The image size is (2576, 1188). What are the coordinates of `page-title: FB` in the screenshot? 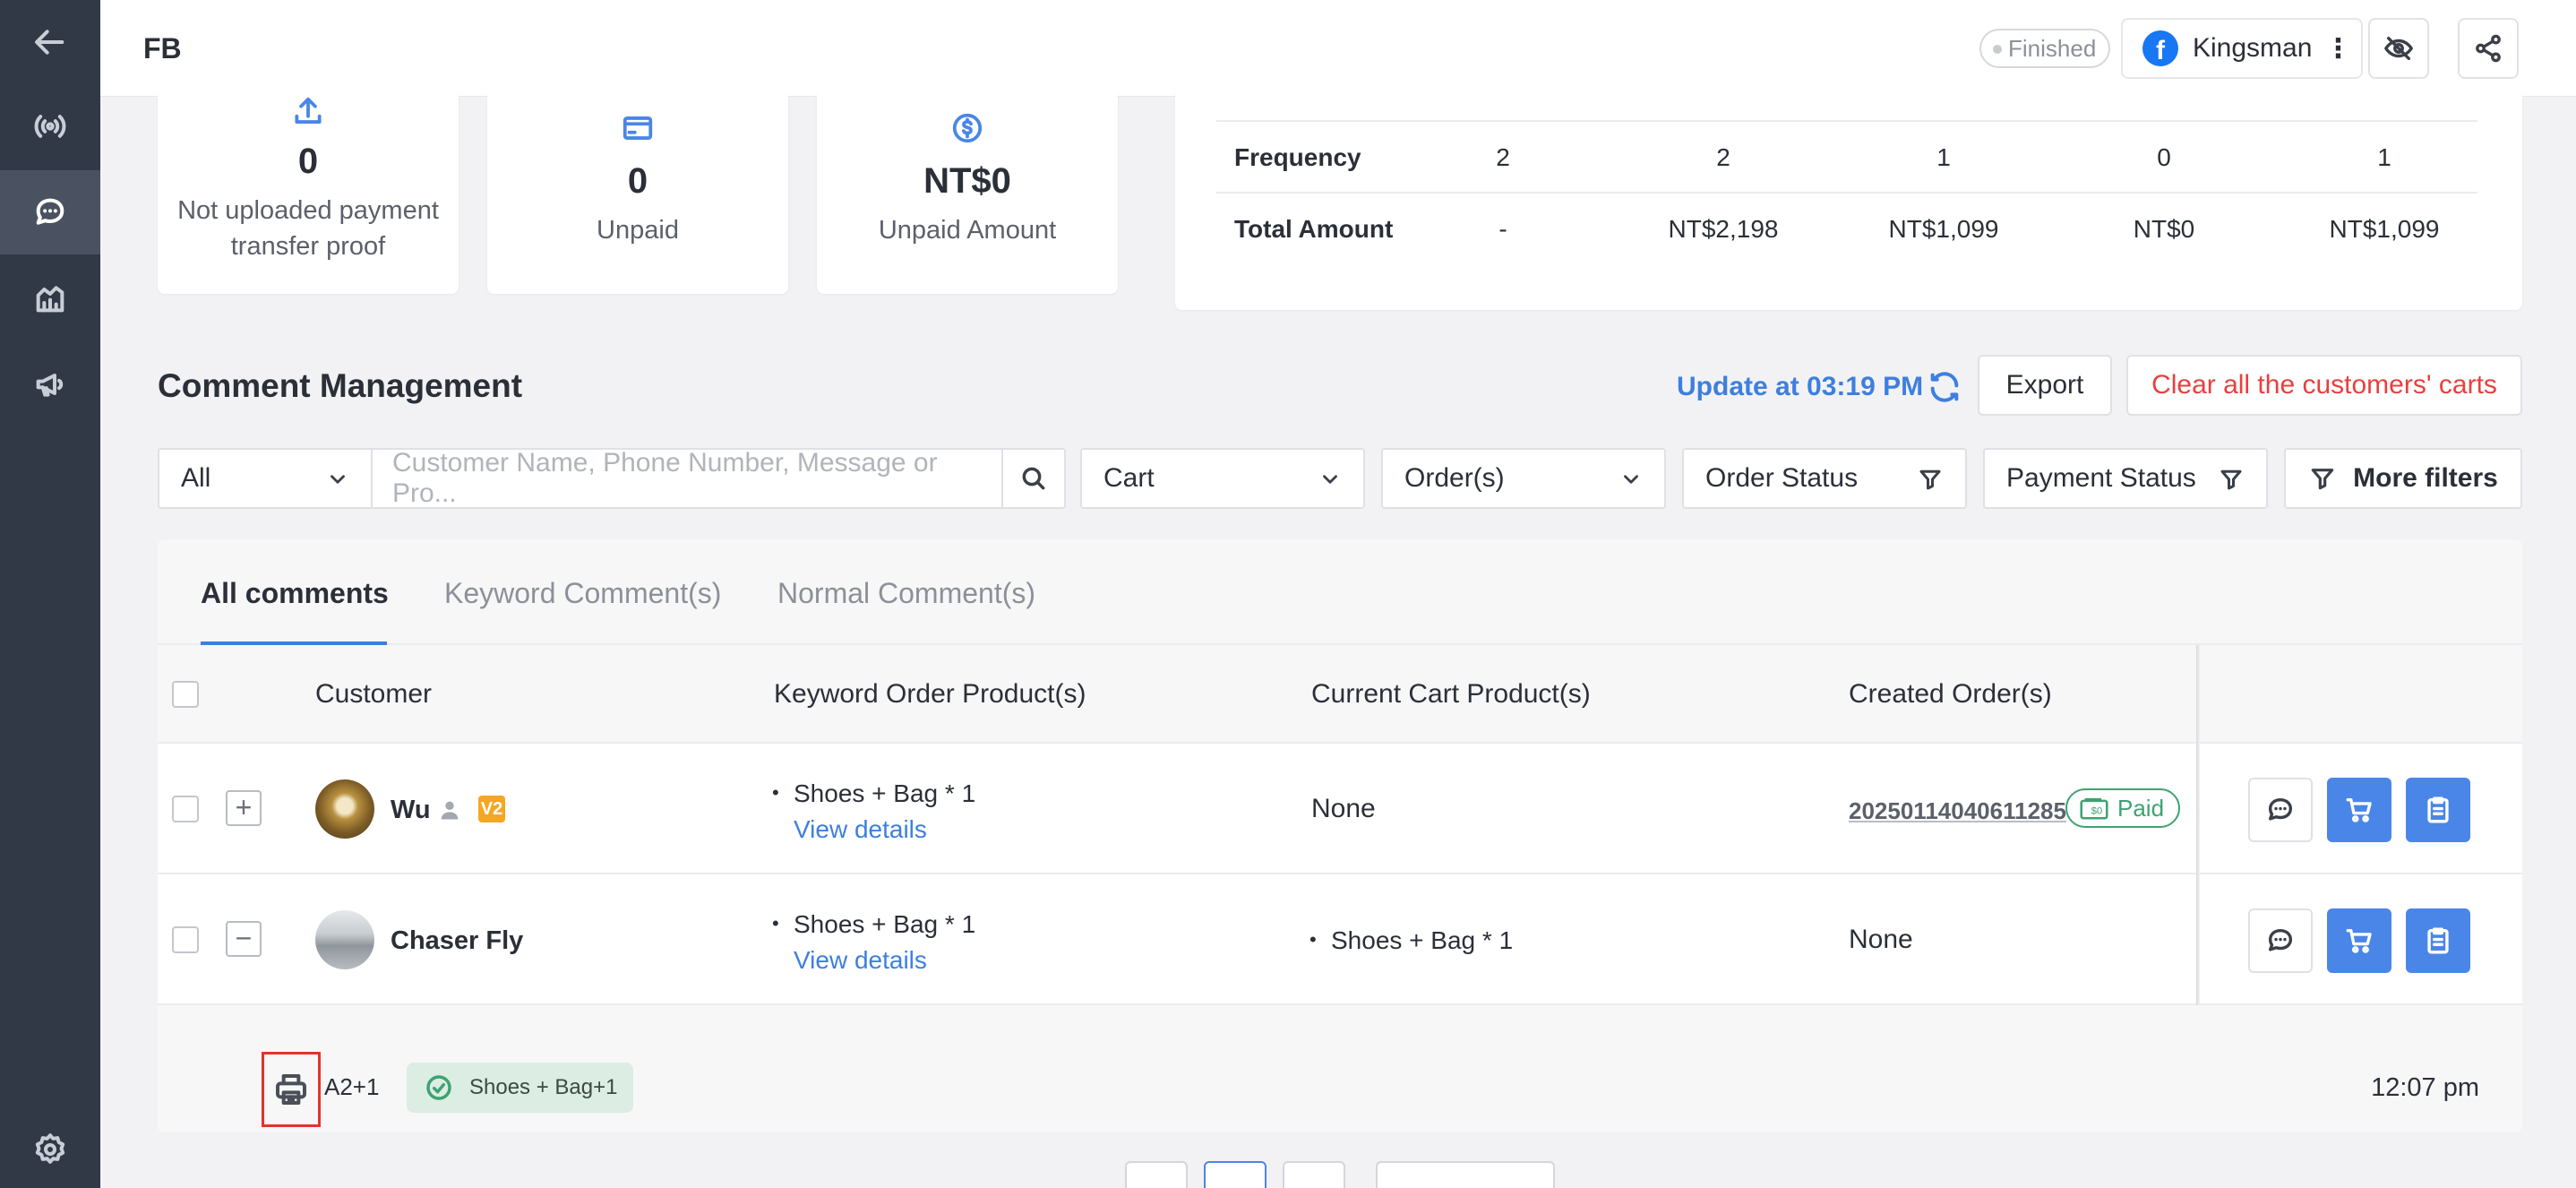 It's located at (162, 48).